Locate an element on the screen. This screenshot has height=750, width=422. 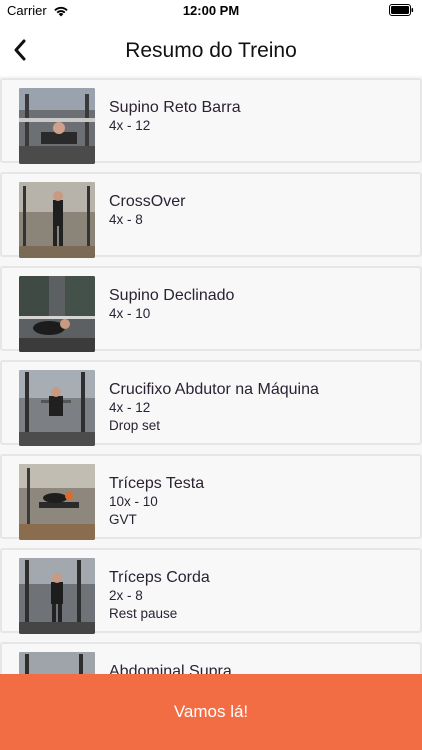
status-bar: Carrier 12:00 PM is located at coordinates (211, 11).